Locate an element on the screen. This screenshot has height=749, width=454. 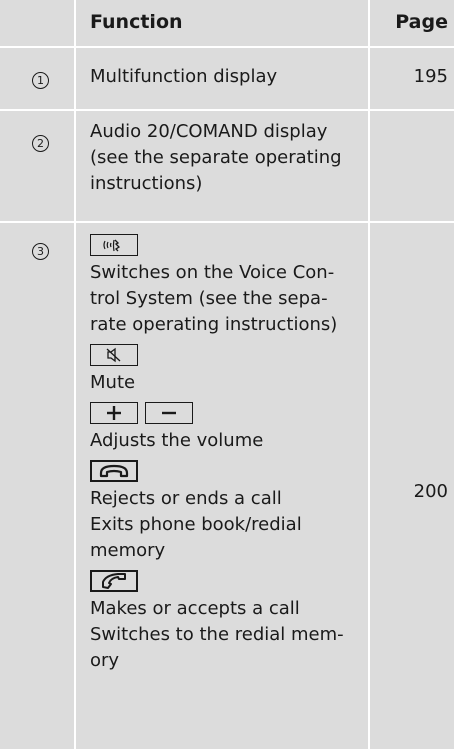
row-3-number: 3 is located at coordinates (38, 486).